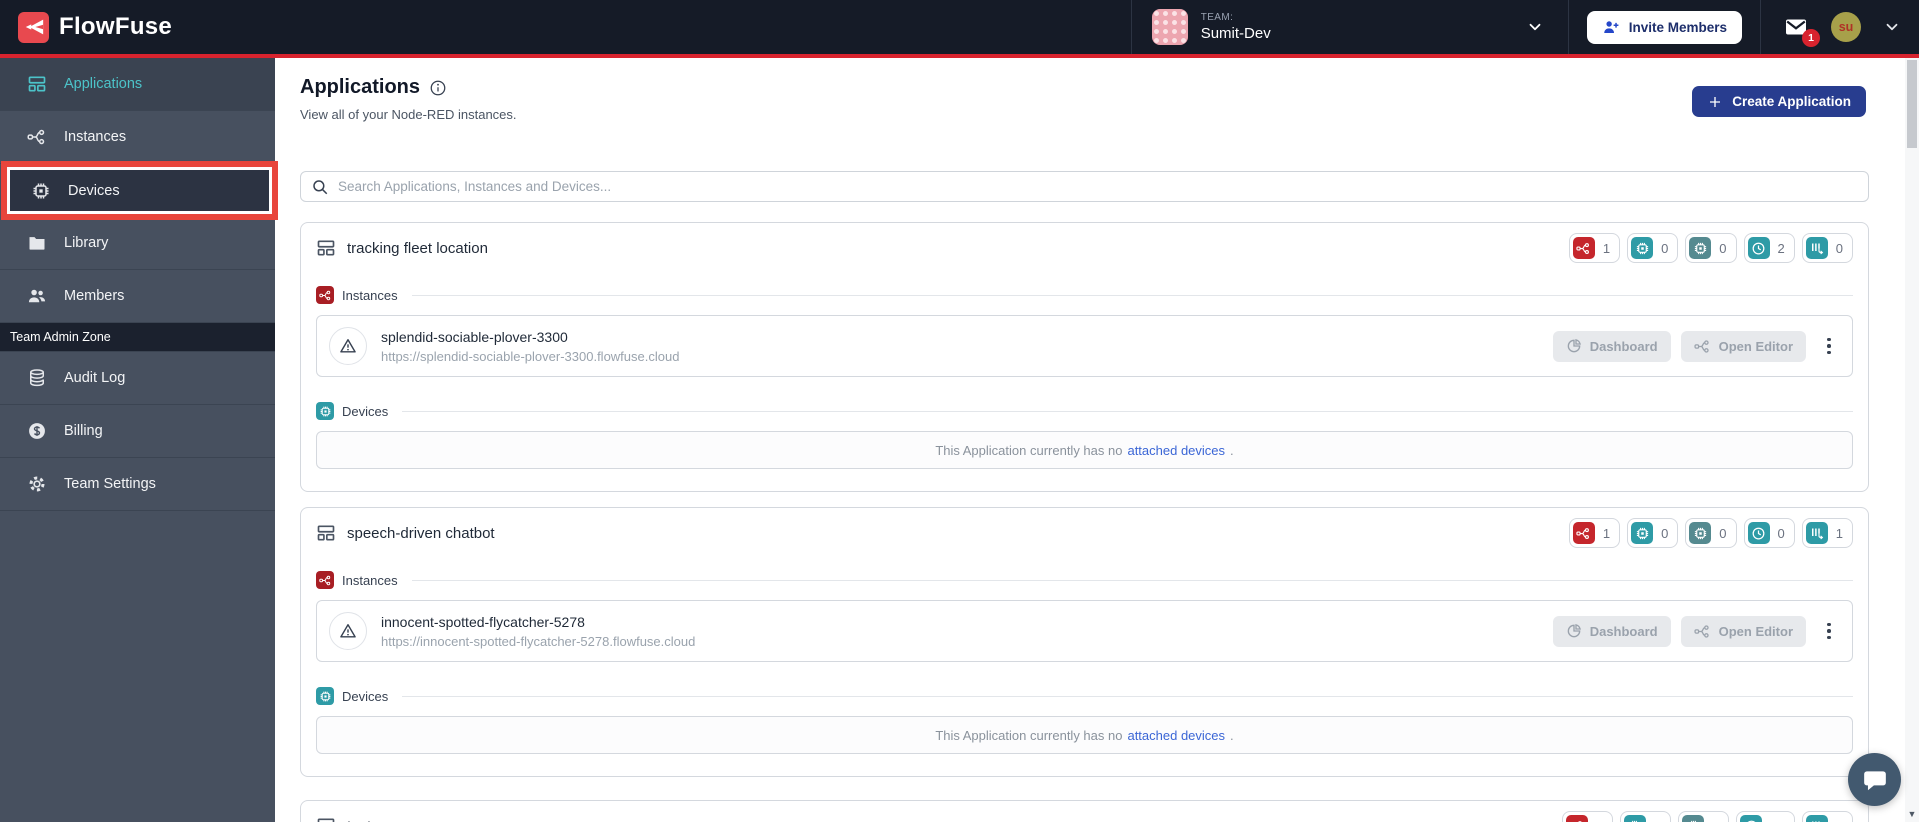  Describe the element at coordinates (1349, 27) in the screenshot. I see `team-selector: TEAM: Sumit-Dev` at that location.